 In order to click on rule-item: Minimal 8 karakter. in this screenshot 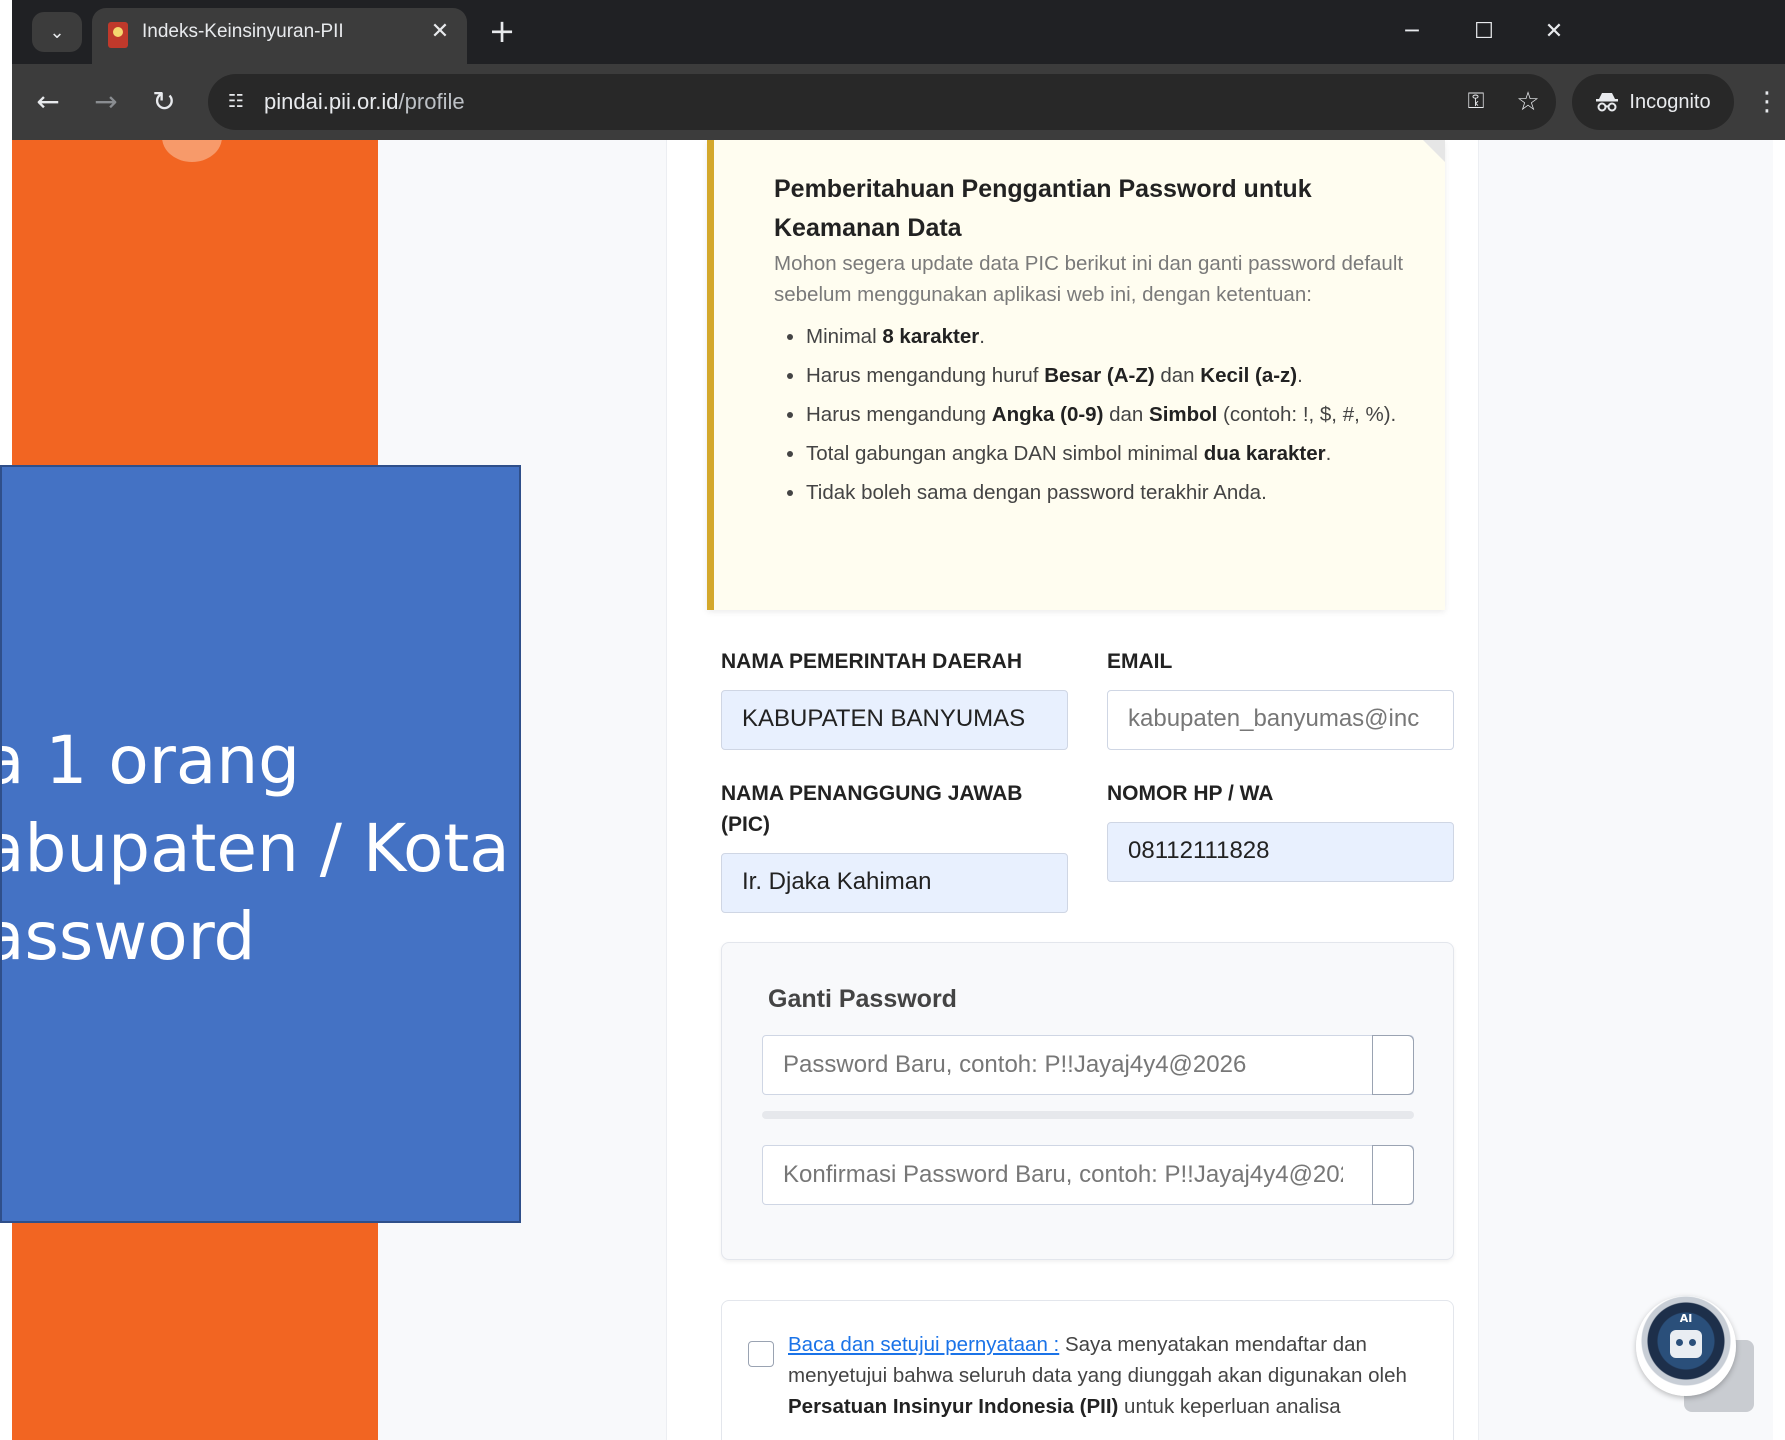, I will do `click(1126, 337)`.